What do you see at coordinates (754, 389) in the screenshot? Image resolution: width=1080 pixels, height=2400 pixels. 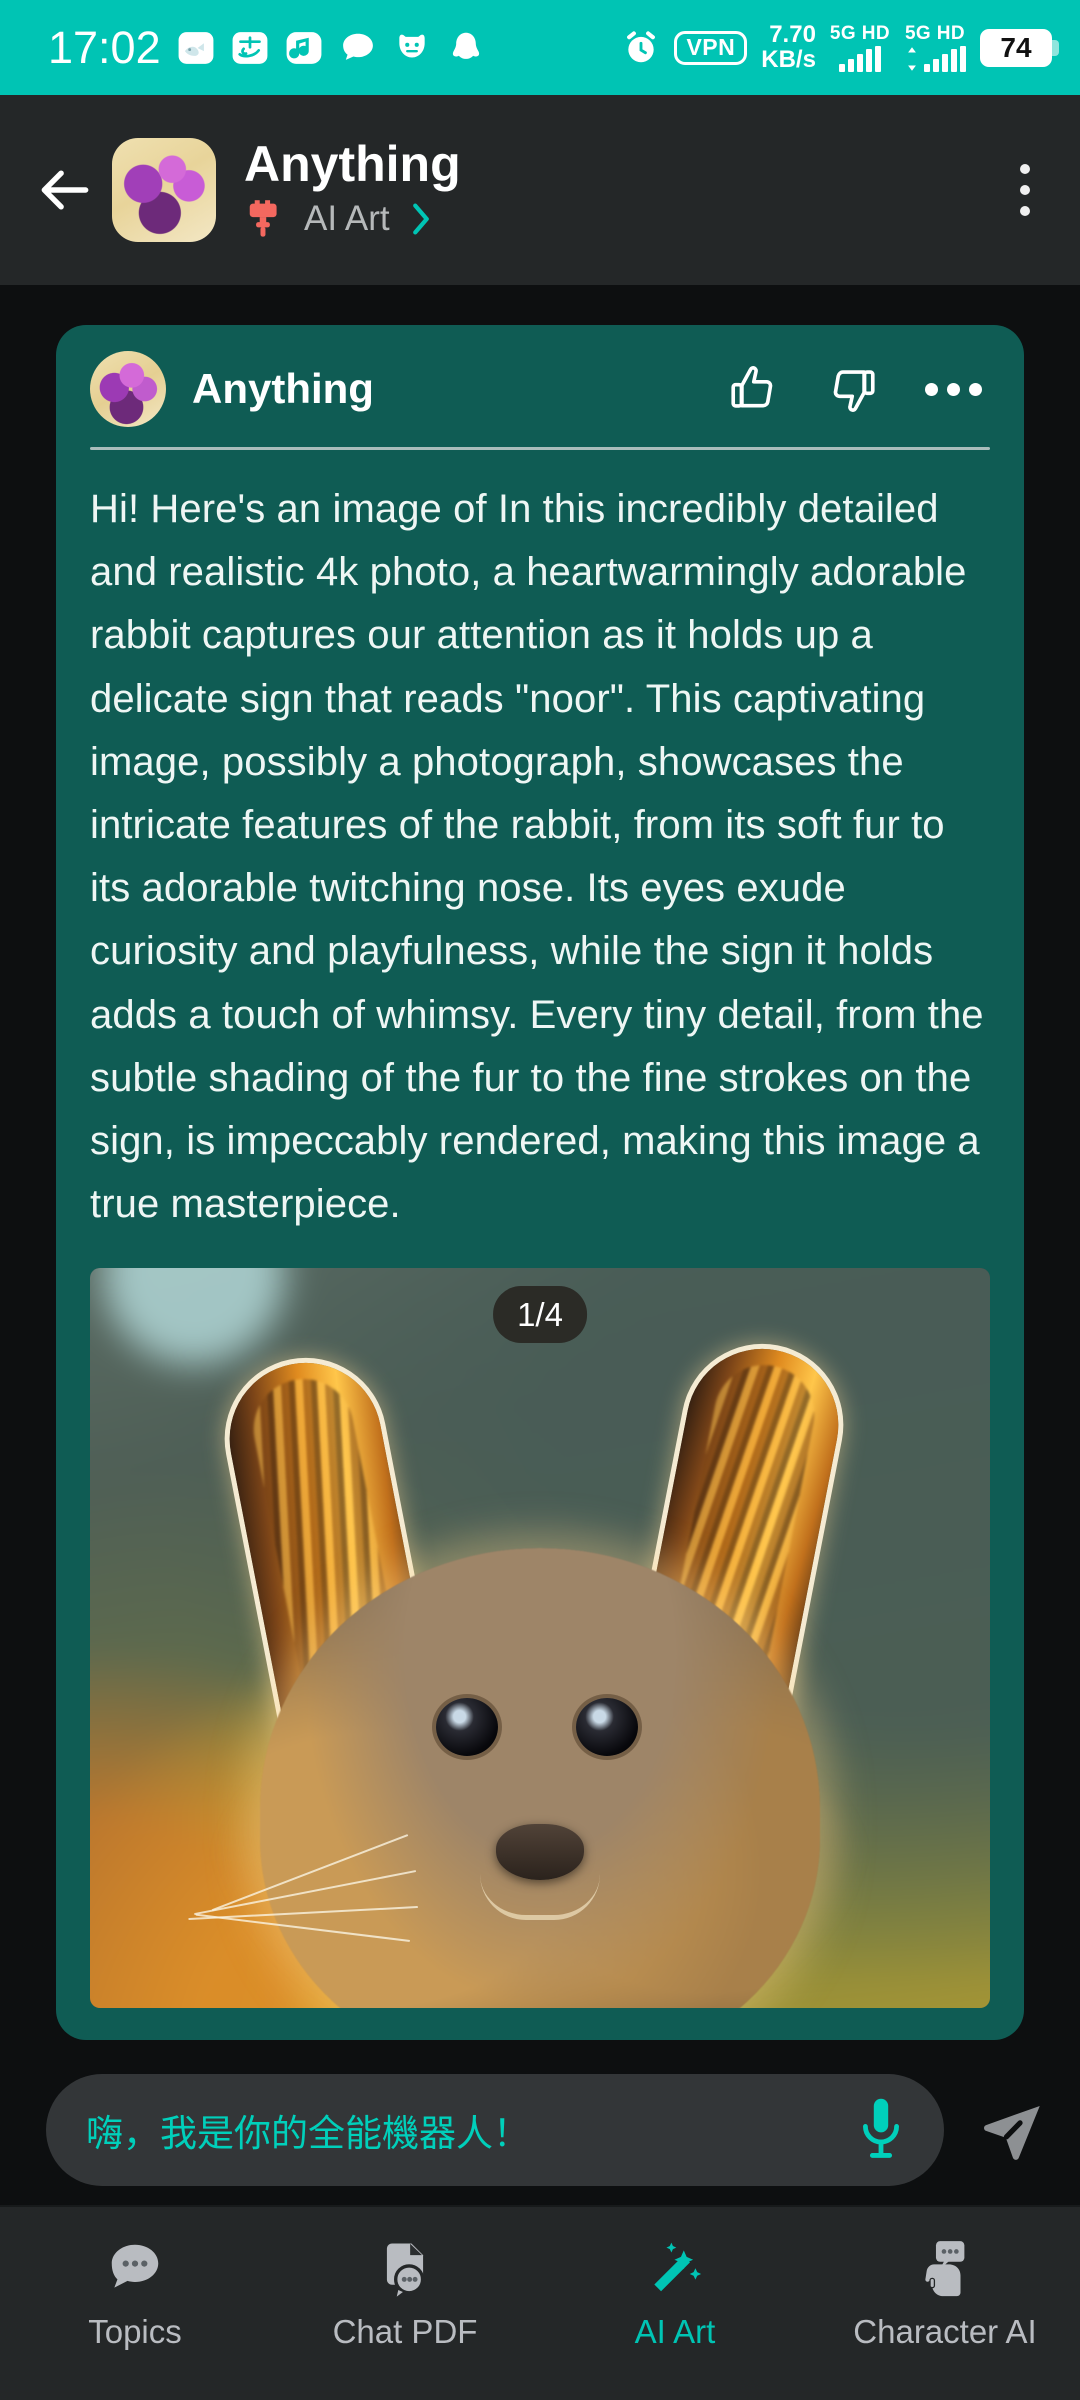 I see `thumbs-up-icon` at bounding box center [754, 389].